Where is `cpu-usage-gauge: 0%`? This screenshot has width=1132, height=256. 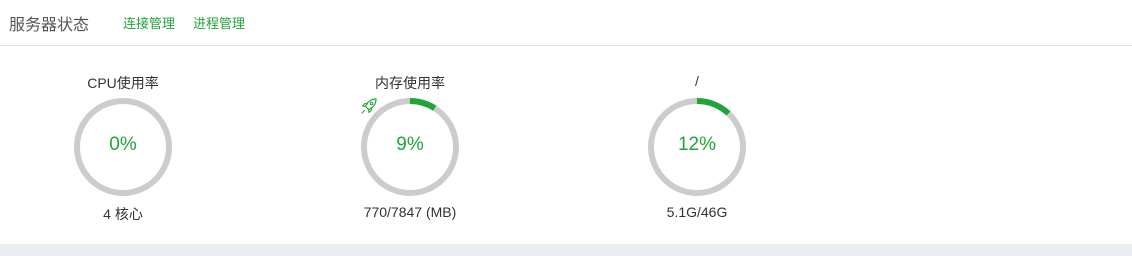 cpu-usage-gauge: 0% is located at coordinates (123, 147).